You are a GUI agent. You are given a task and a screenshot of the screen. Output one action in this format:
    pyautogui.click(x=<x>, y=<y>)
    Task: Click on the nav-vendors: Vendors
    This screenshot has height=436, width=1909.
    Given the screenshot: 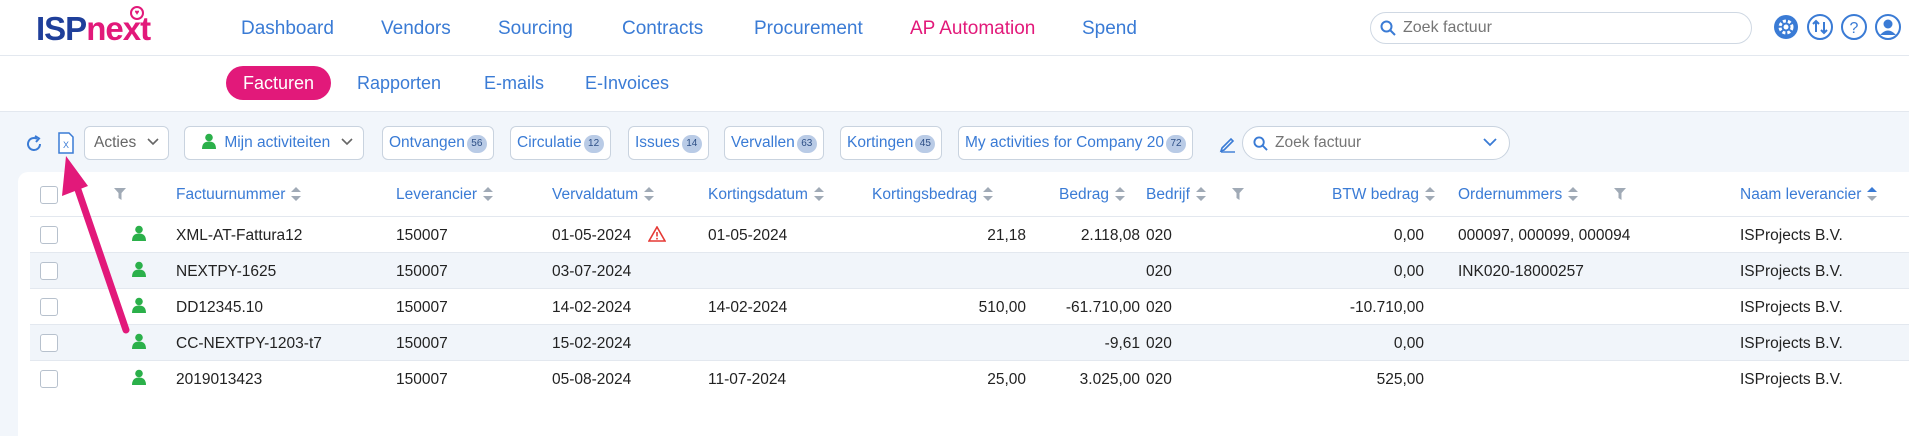 What is the action you would take?
    pyautogui.click(x=416, y=29)
    